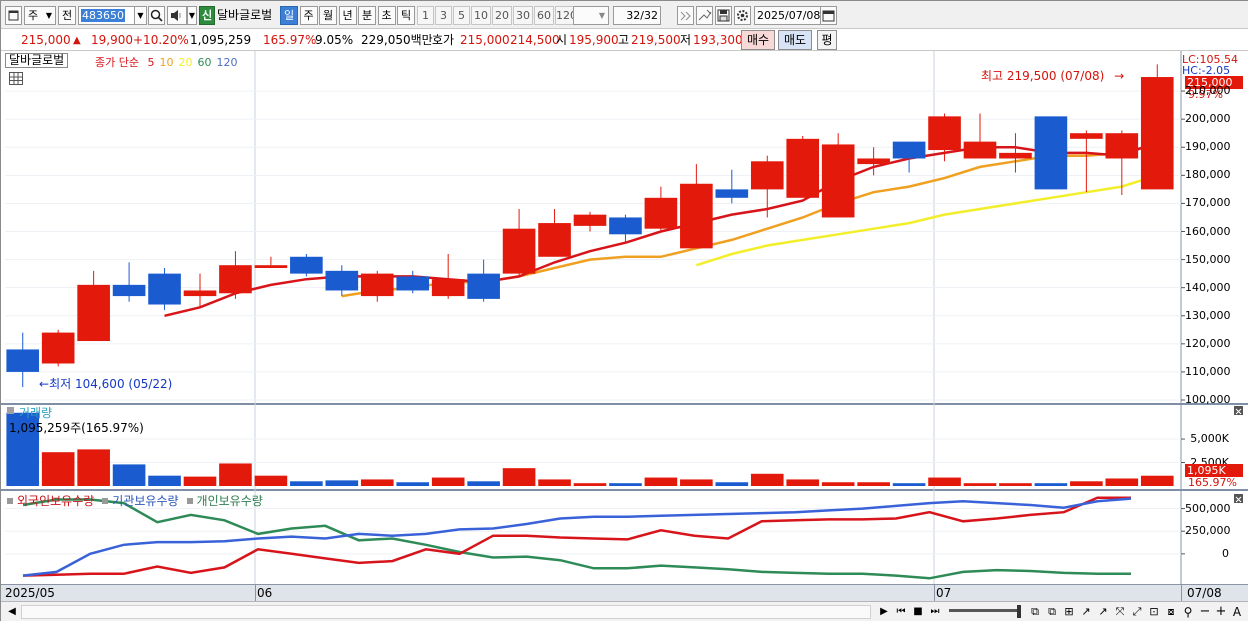 The width and height of the screenshot is (1248, 621). I want to click on period-tab-4: 분, so click(367, 15).